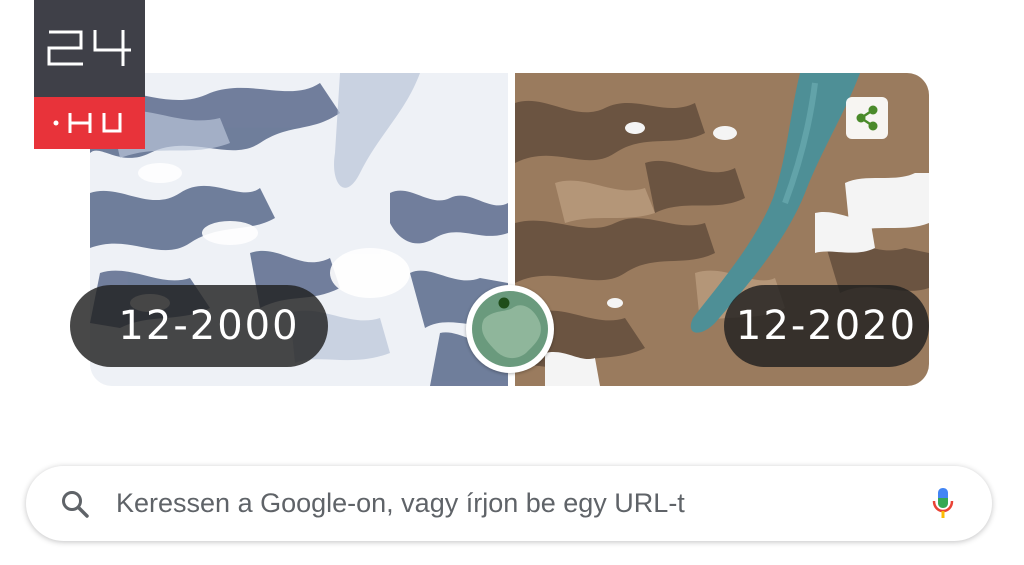 Image resolution: width=1024 pixels, height=565 pixels. I want to click on logo-domain-glyphs, so click(87, 123).